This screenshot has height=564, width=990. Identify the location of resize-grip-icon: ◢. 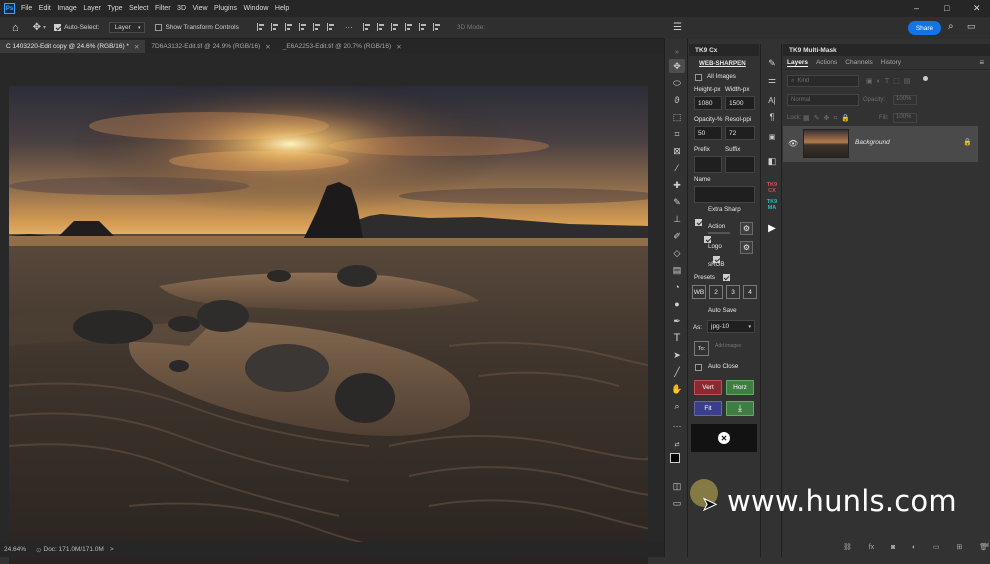
(986, 544).